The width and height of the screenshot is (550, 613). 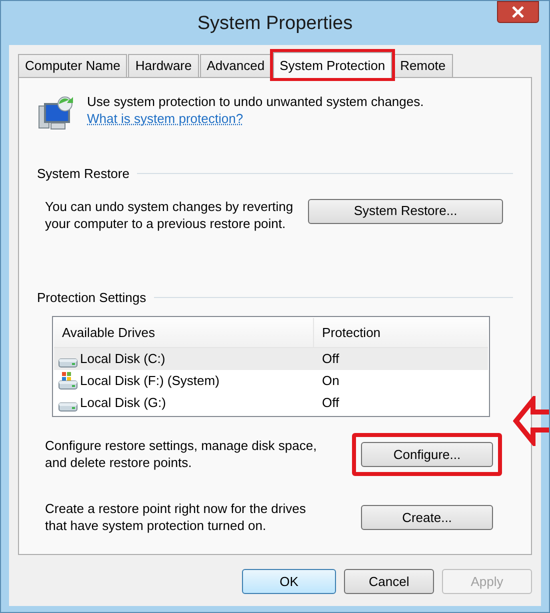 I want to click on pointer-arrow-icon, so click(x=531, y=421).